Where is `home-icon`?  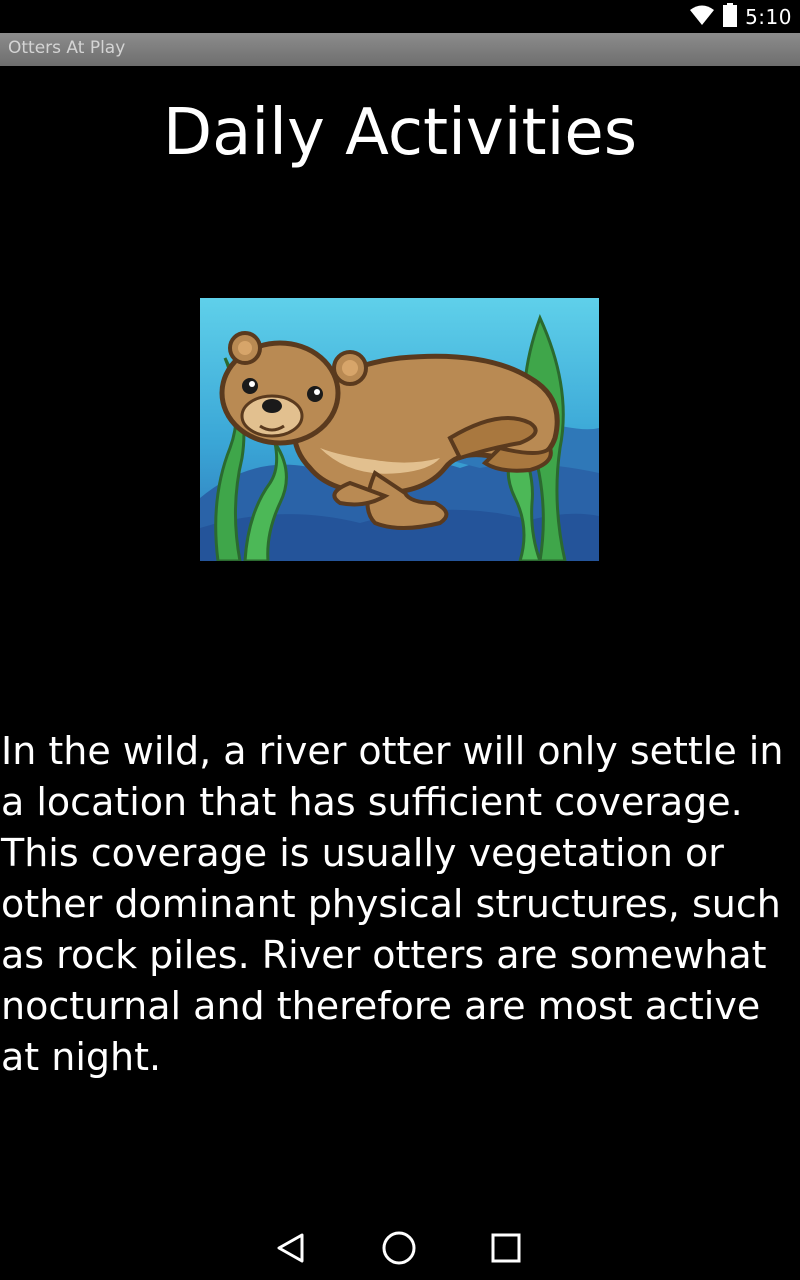 home-icon is located at coordinates (399, 1250).